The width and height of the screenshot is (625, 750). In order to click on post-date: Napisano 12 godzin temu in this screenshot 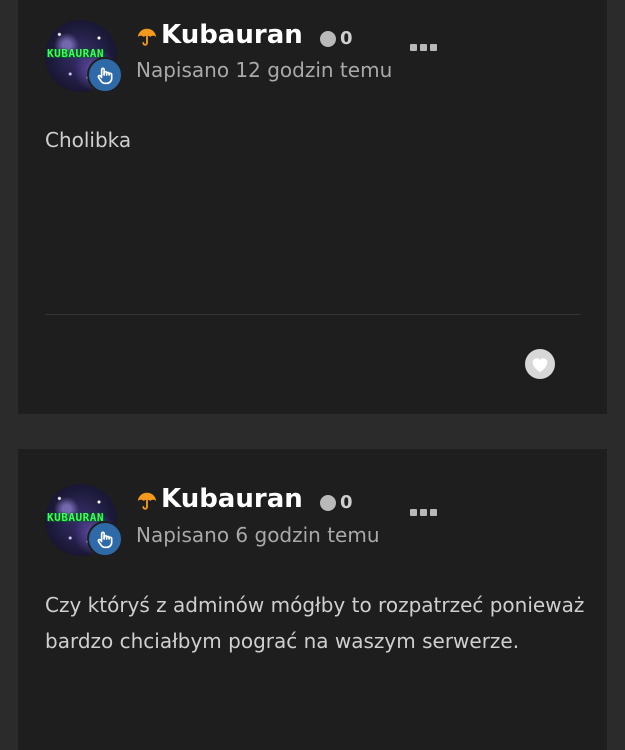, I will do `click(264, 70)`.